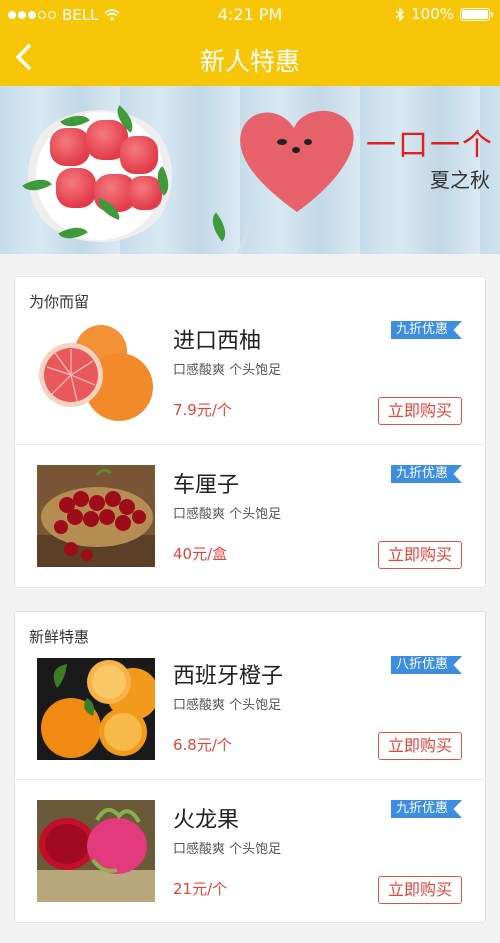 The image size is (500, 943). I want to click on product-name: 进口西柚, so click(217, 341).